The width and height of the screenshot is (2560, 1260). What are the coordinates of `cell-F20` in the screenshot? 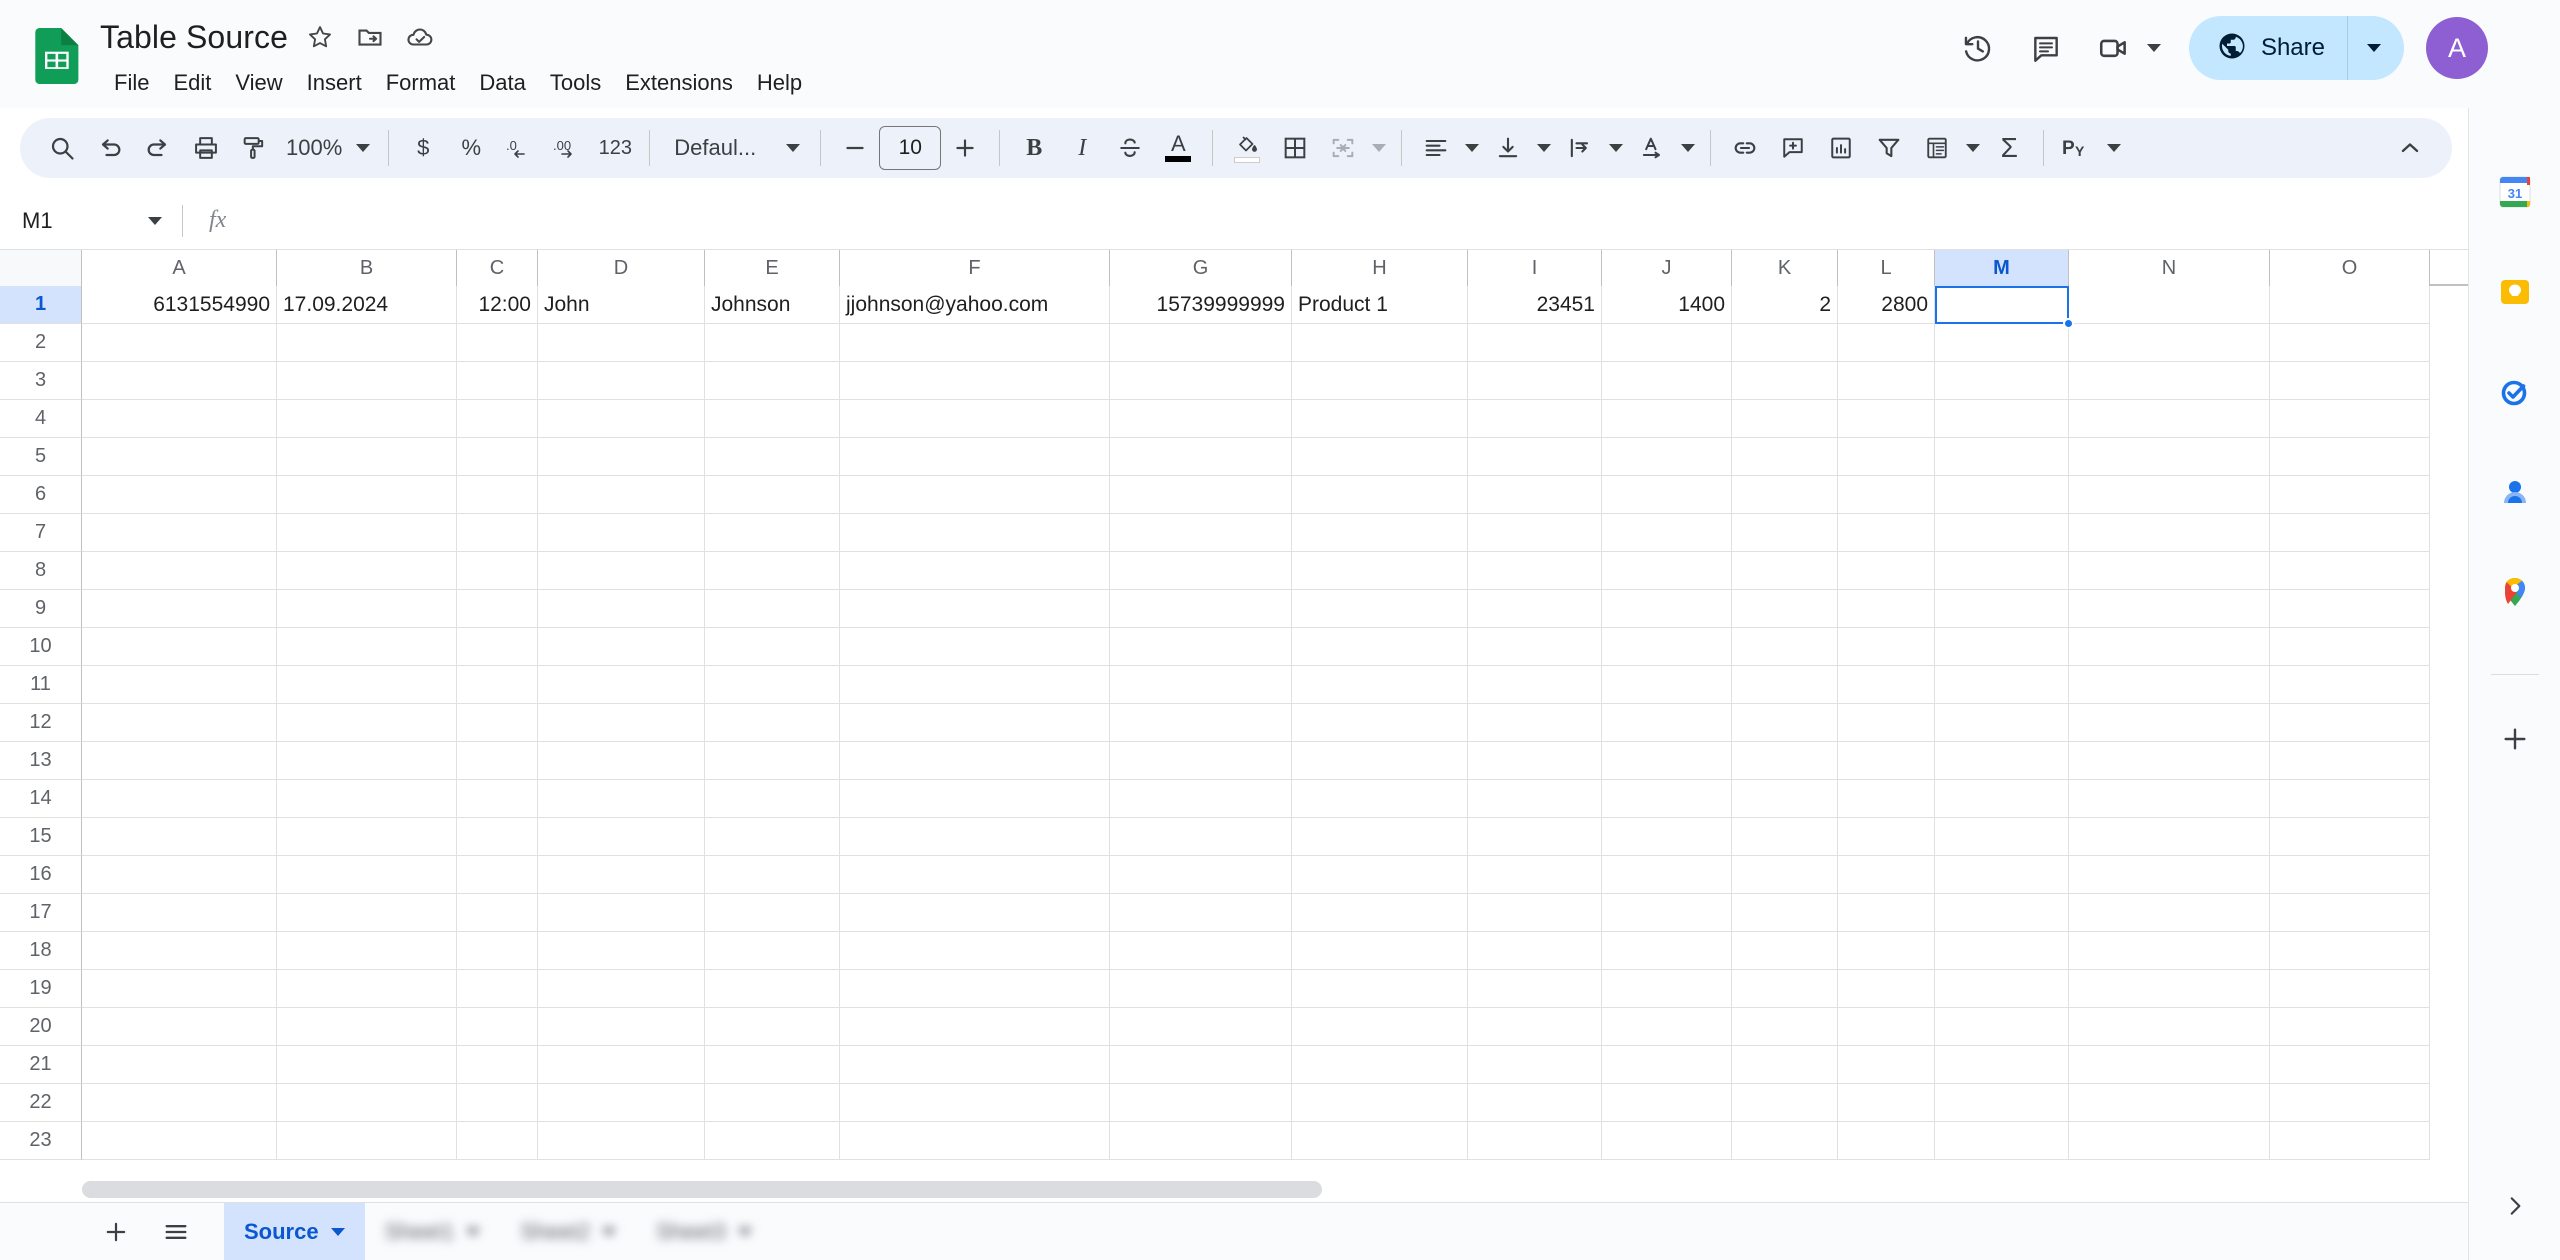 It's located at (975, 1027).